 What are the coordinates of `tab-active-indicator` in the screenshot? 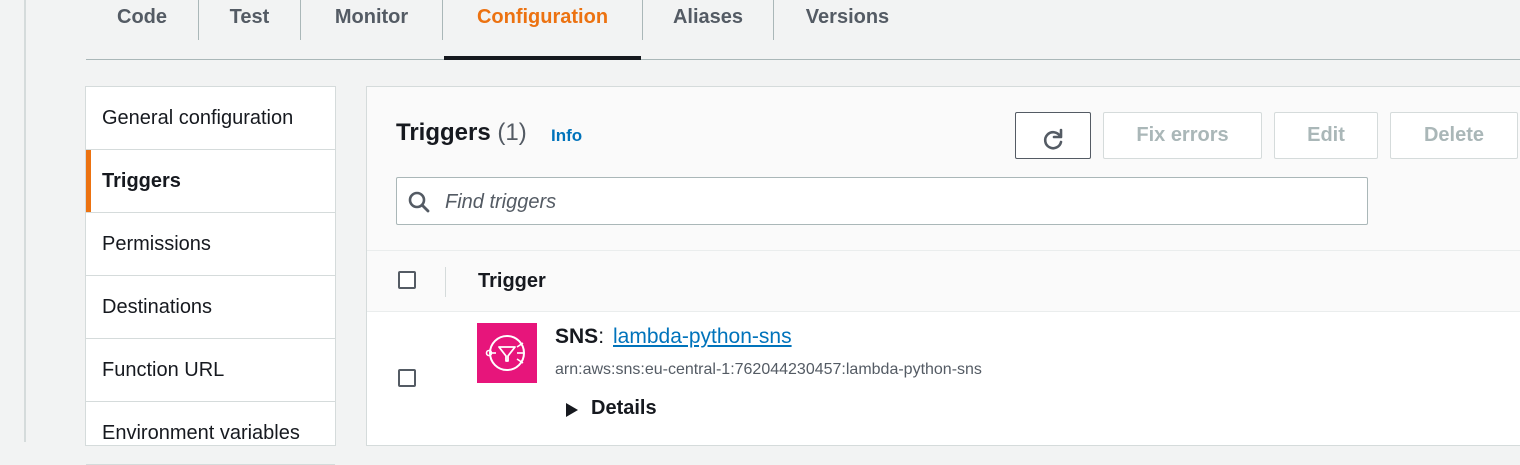 It's located at (542, 58).